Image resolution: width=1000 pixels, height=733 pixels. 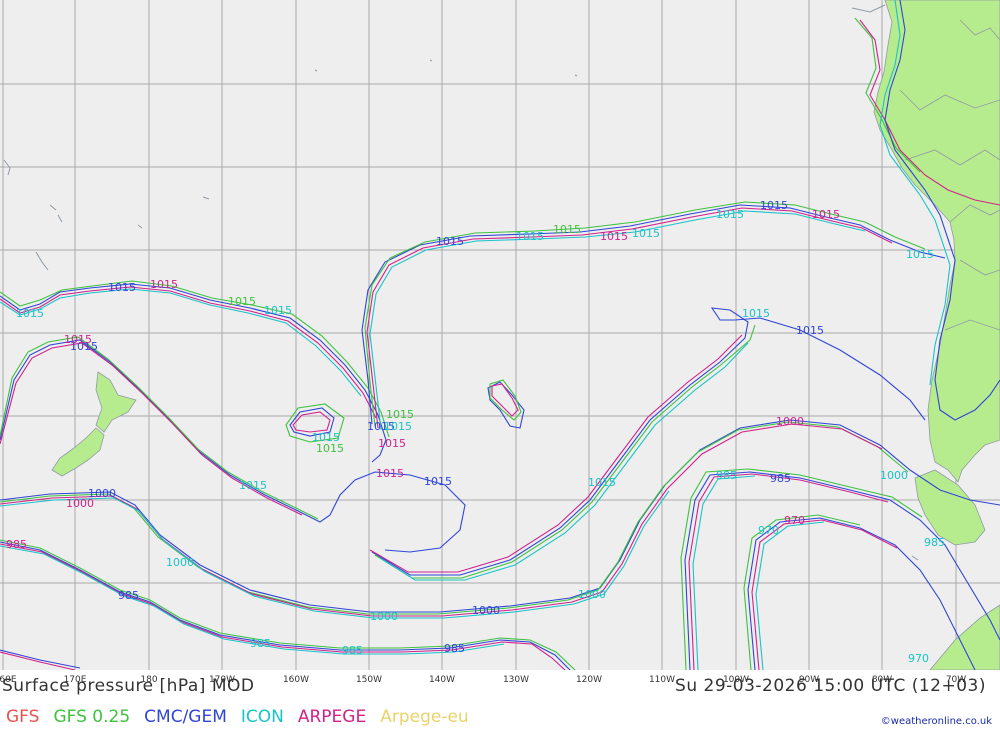 I want to click on x-tick-label: 110W, so click(x=662, y=680).